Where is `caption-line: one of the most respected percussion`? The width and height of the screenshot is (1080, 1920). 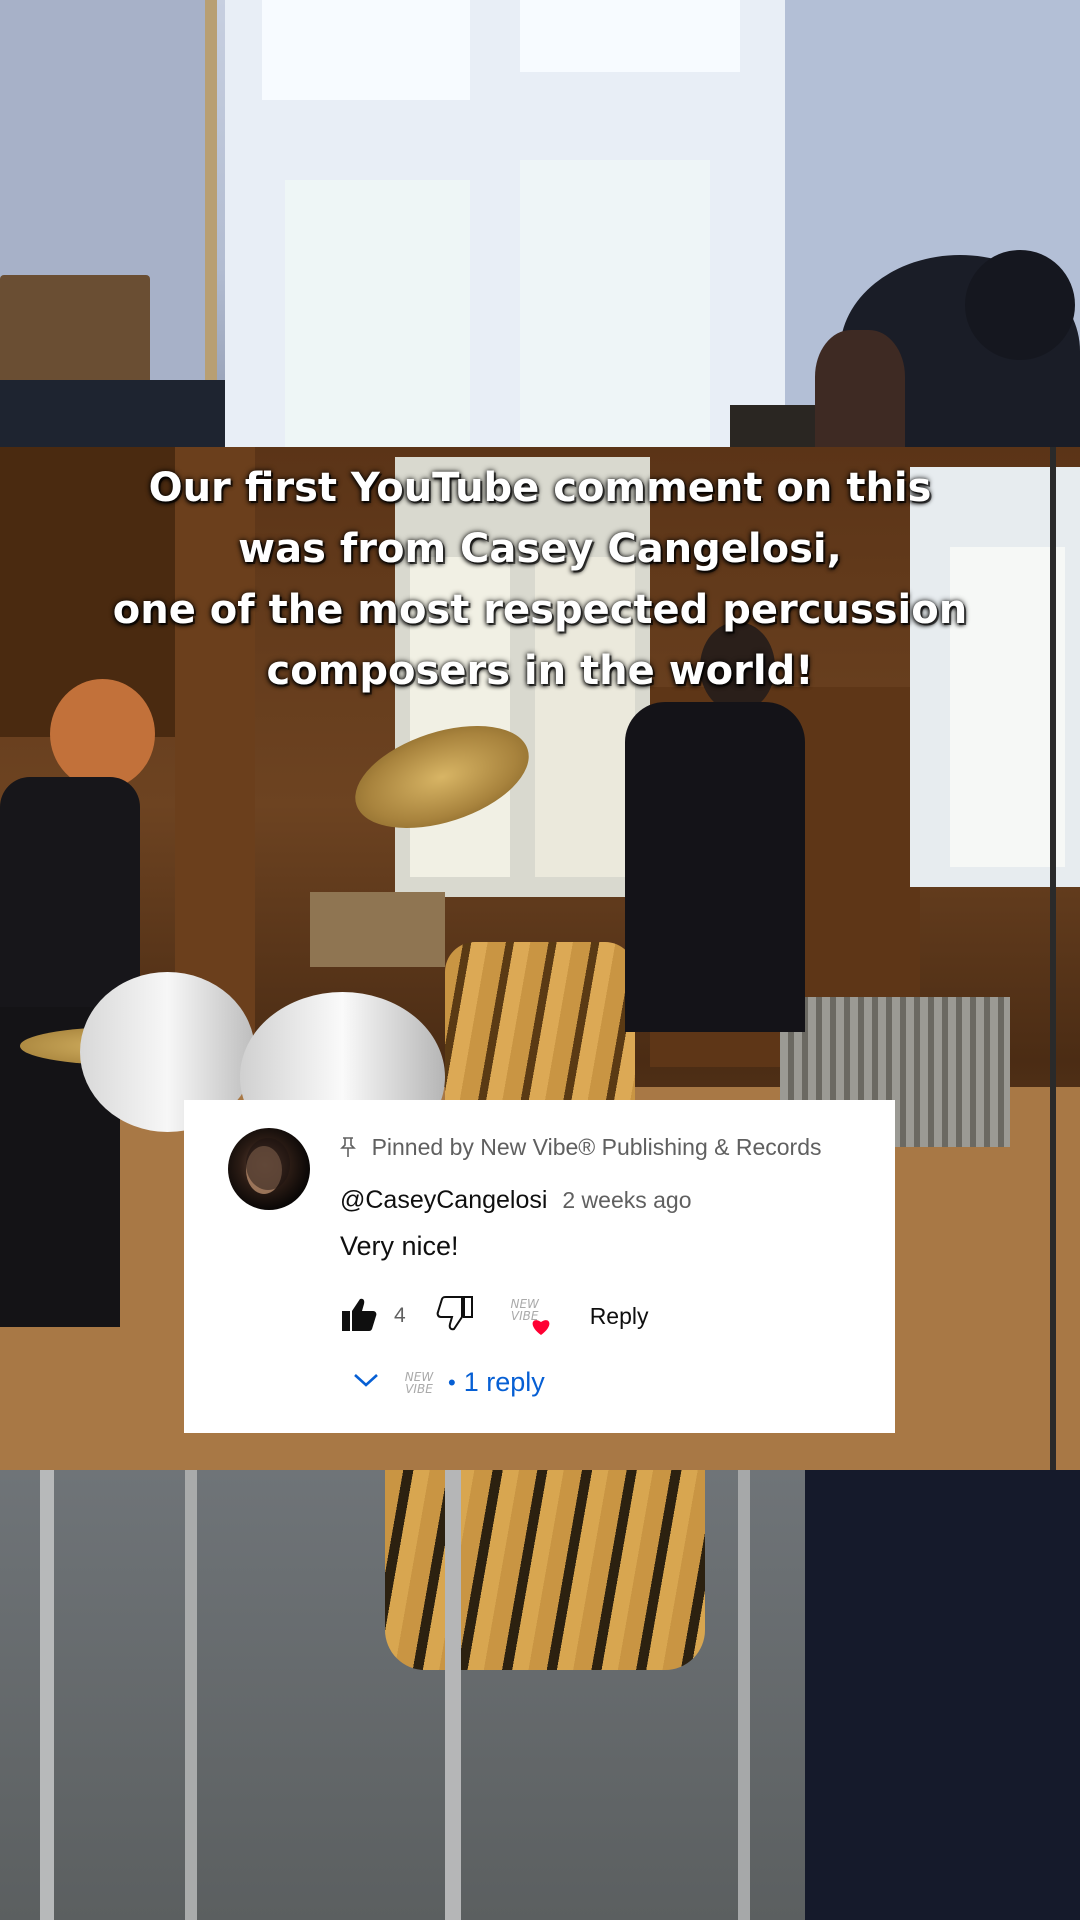
caption-line: one of the most respected percussion is located at coordinates (540, 610).